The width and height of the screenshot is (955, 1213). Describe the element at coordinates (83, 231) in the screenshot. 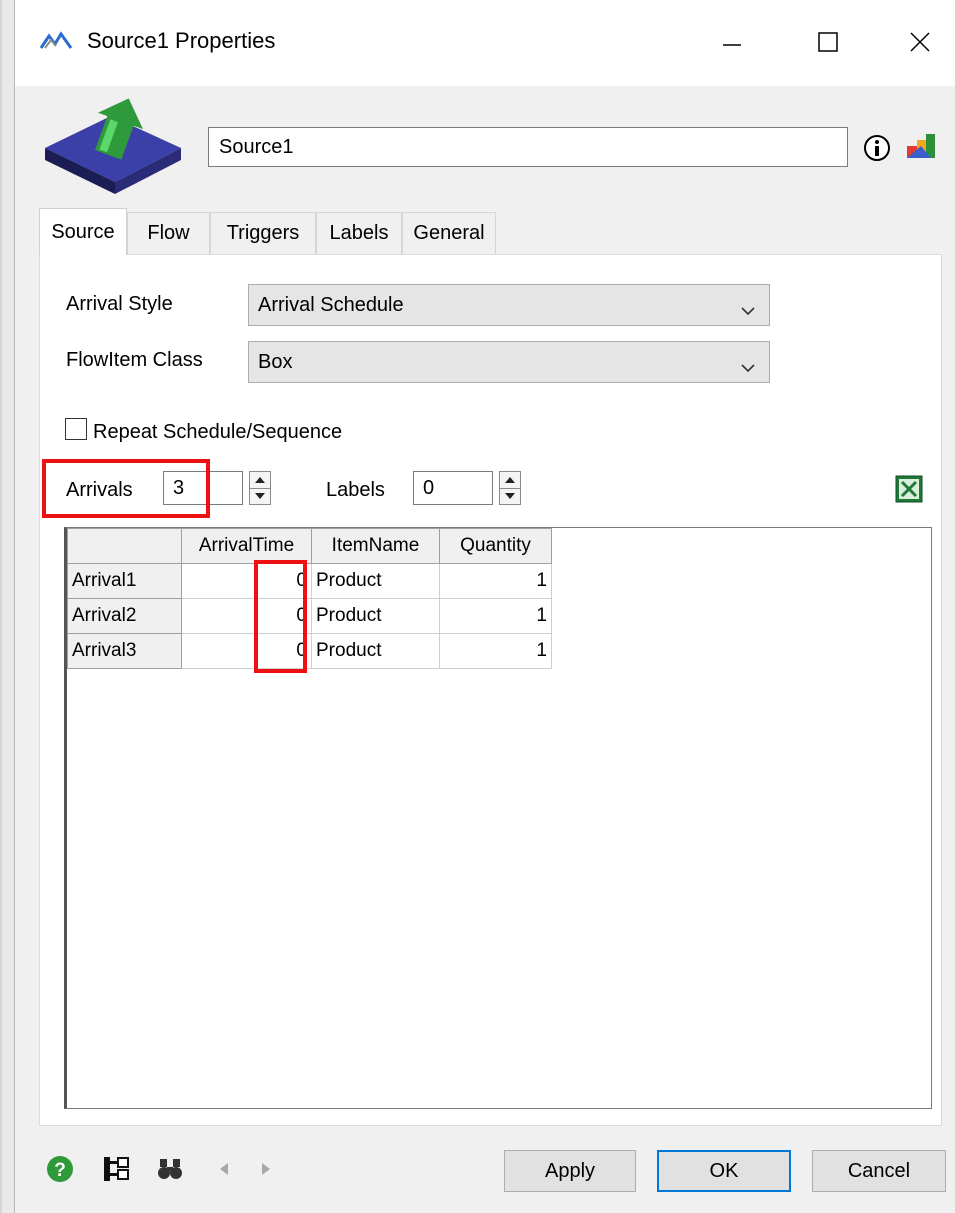

I see `tab-source: Source` at that location.